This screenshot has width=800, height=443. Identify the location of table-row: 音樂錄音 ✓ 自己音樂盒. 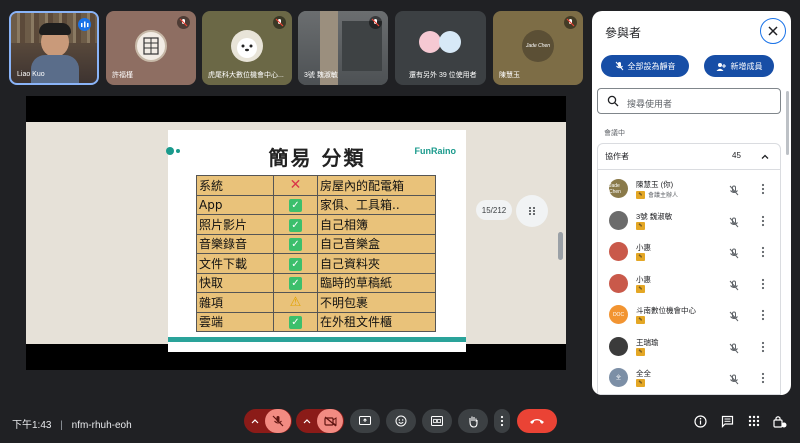
(316, 243).